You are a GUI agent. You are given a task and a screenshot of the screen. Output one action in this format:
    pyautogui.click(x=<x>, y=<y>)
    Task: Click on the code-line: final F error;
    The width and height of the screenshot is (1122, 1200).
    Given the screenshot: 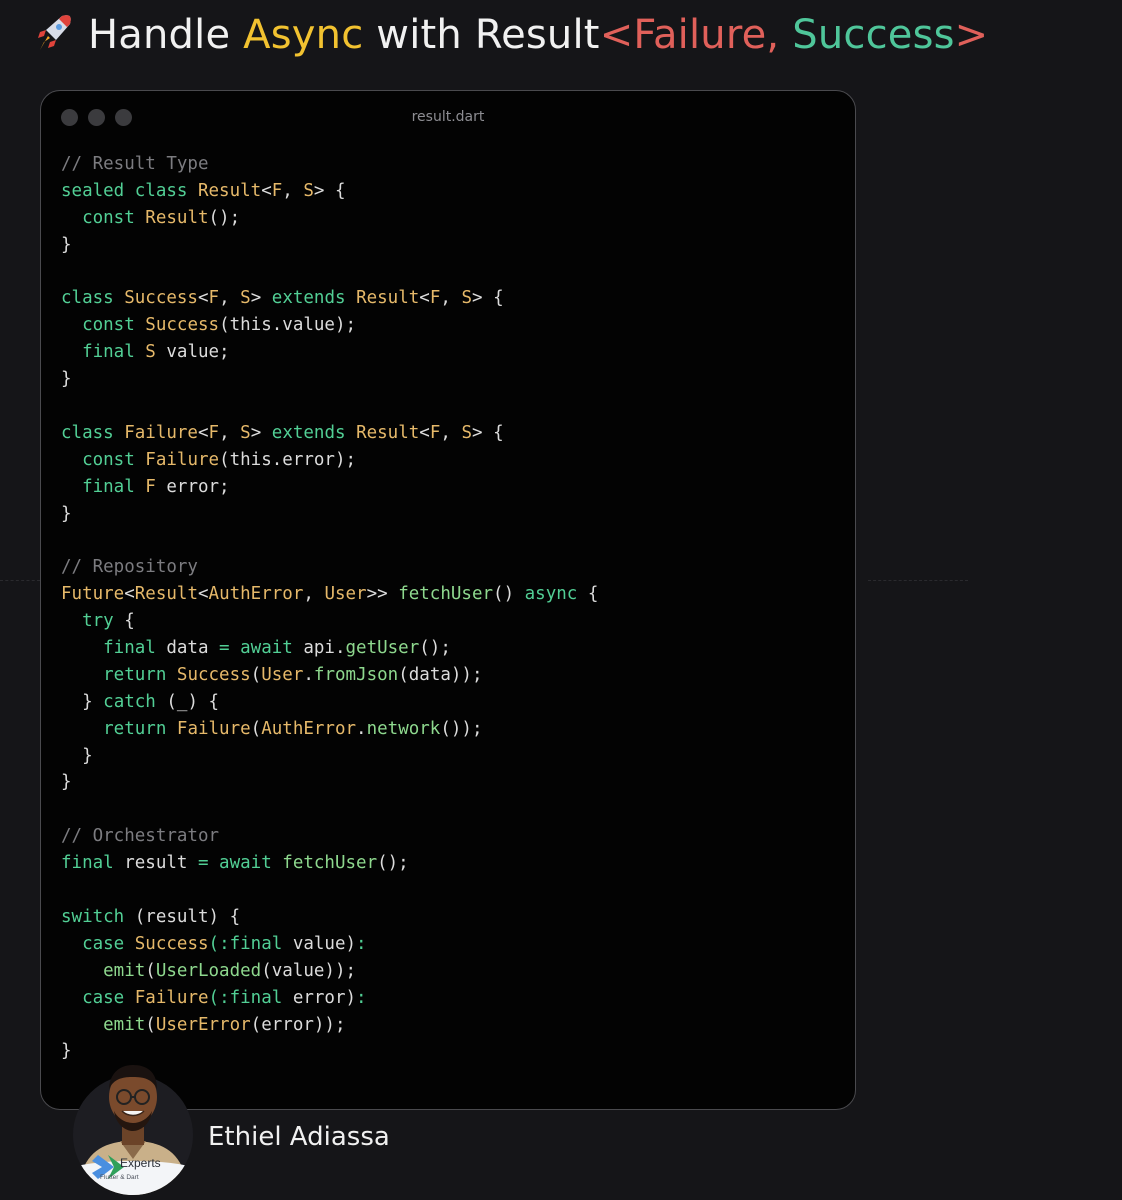 What is the action you would take?
    pyautogui.click(x=329, y=487)
    